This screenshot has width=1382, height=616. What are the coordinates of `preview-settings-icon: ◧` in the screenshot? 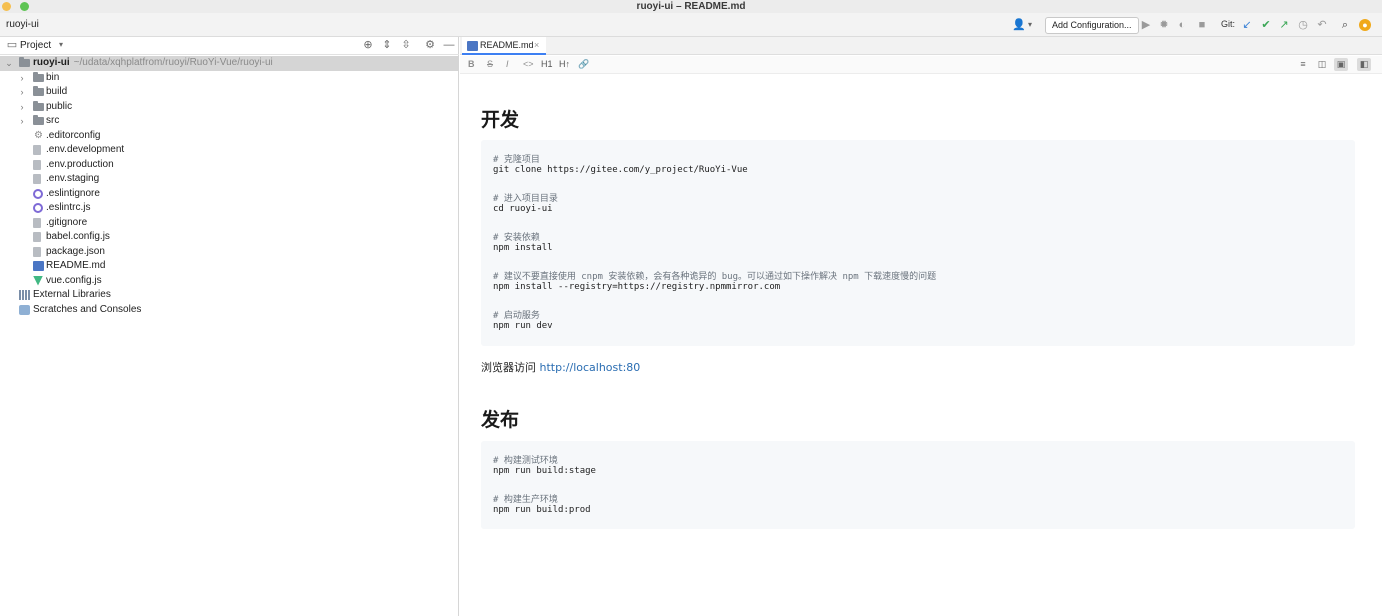 It's located at (1364, 64).